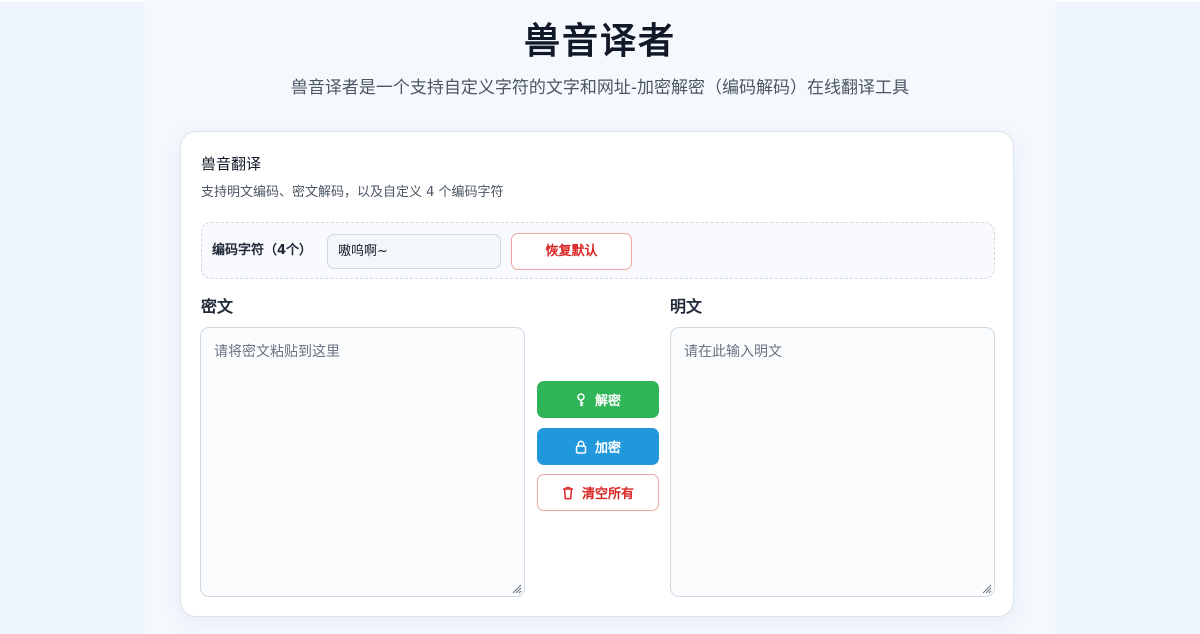 The width and height of the screenshot is (1200, 634). Describe the element at coordinates (581, 399) in the screenshot. I see `key-icon` at that location.